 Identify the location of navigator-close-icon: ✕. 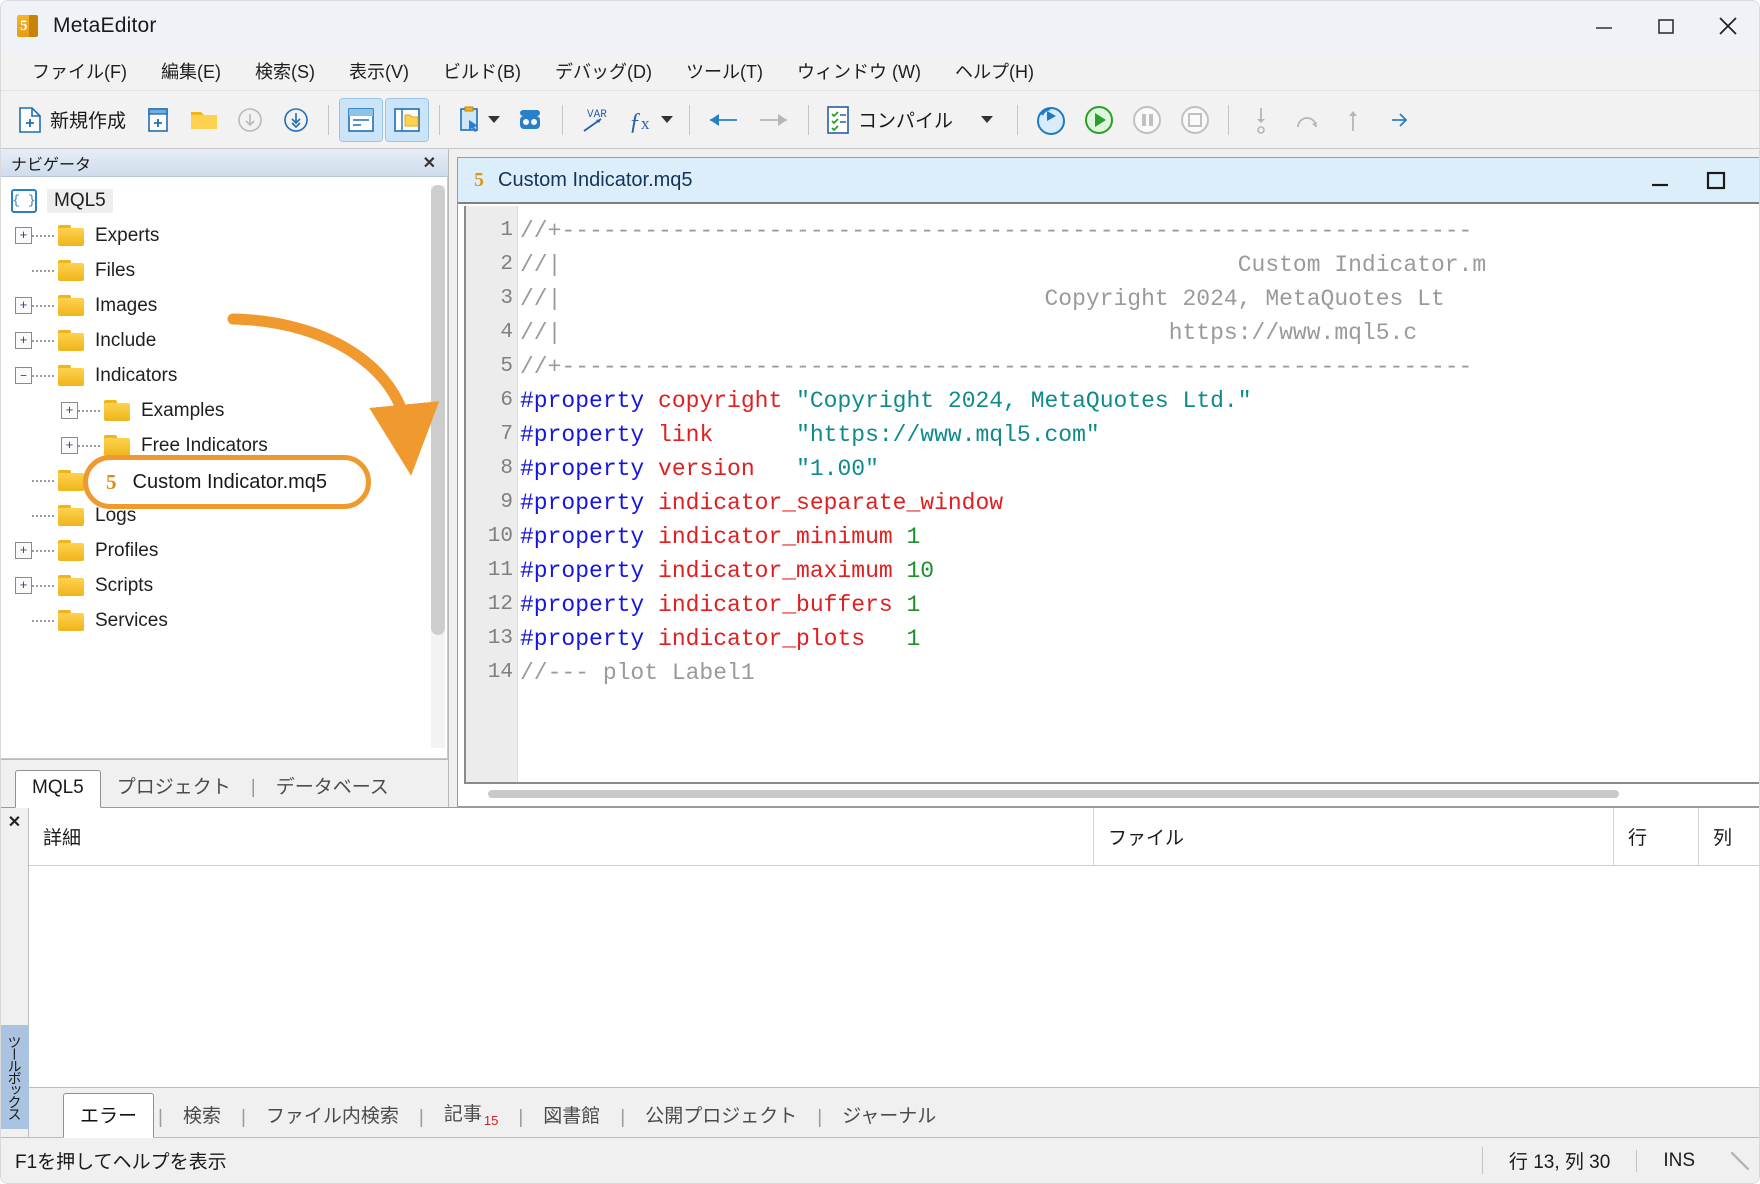
(429, 163).